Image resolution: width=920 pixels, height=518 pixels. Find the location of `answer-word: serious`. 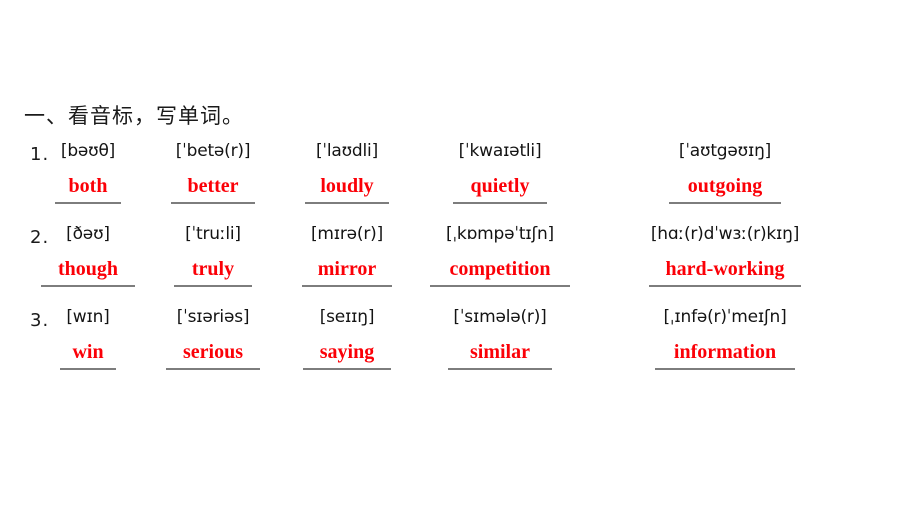

answer-word: serious is located at coordinates (213, 352).